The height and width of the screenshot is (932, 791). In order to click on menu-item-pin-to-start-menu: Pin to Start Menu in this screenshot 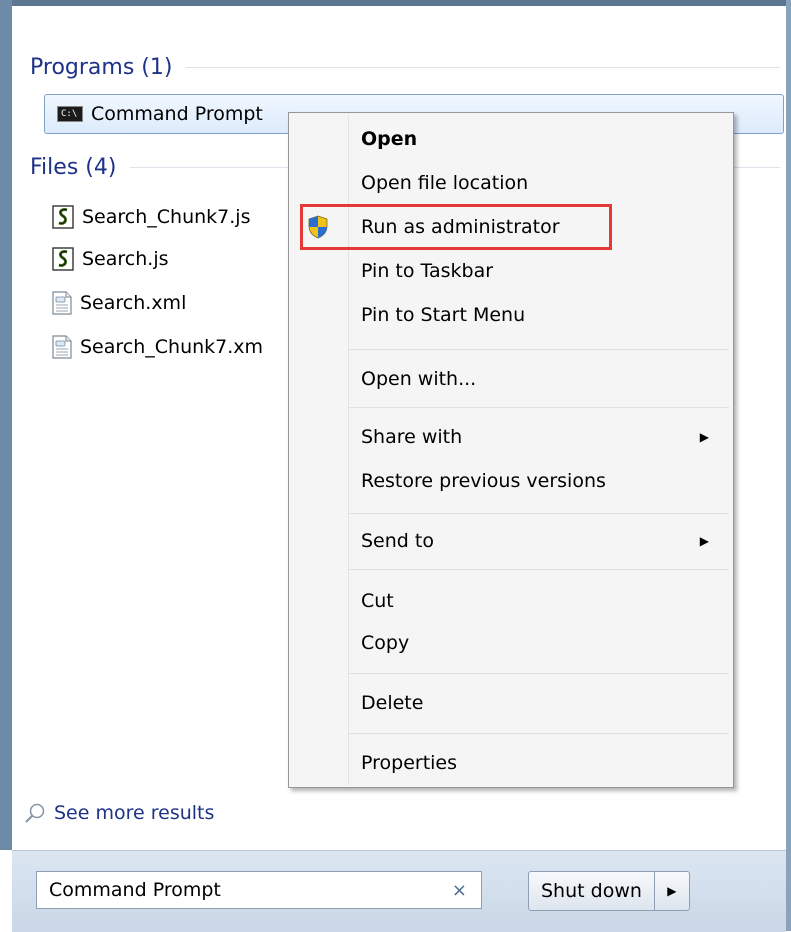, I will do `click(511, 315)`.